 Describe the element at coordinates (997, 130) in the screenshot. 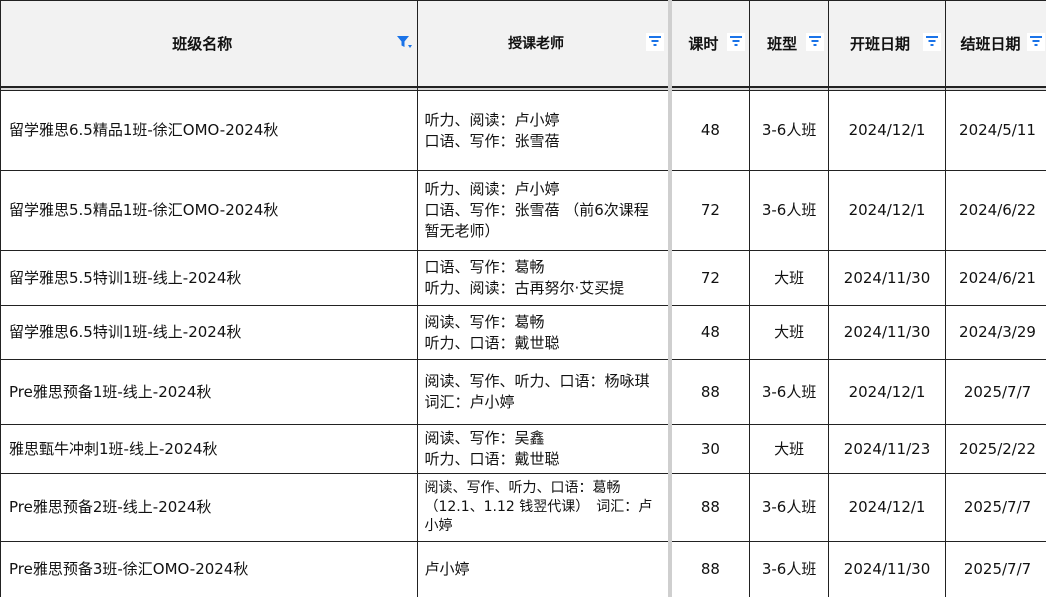

I see `end-date-cell: 2024/5/11` at that location.